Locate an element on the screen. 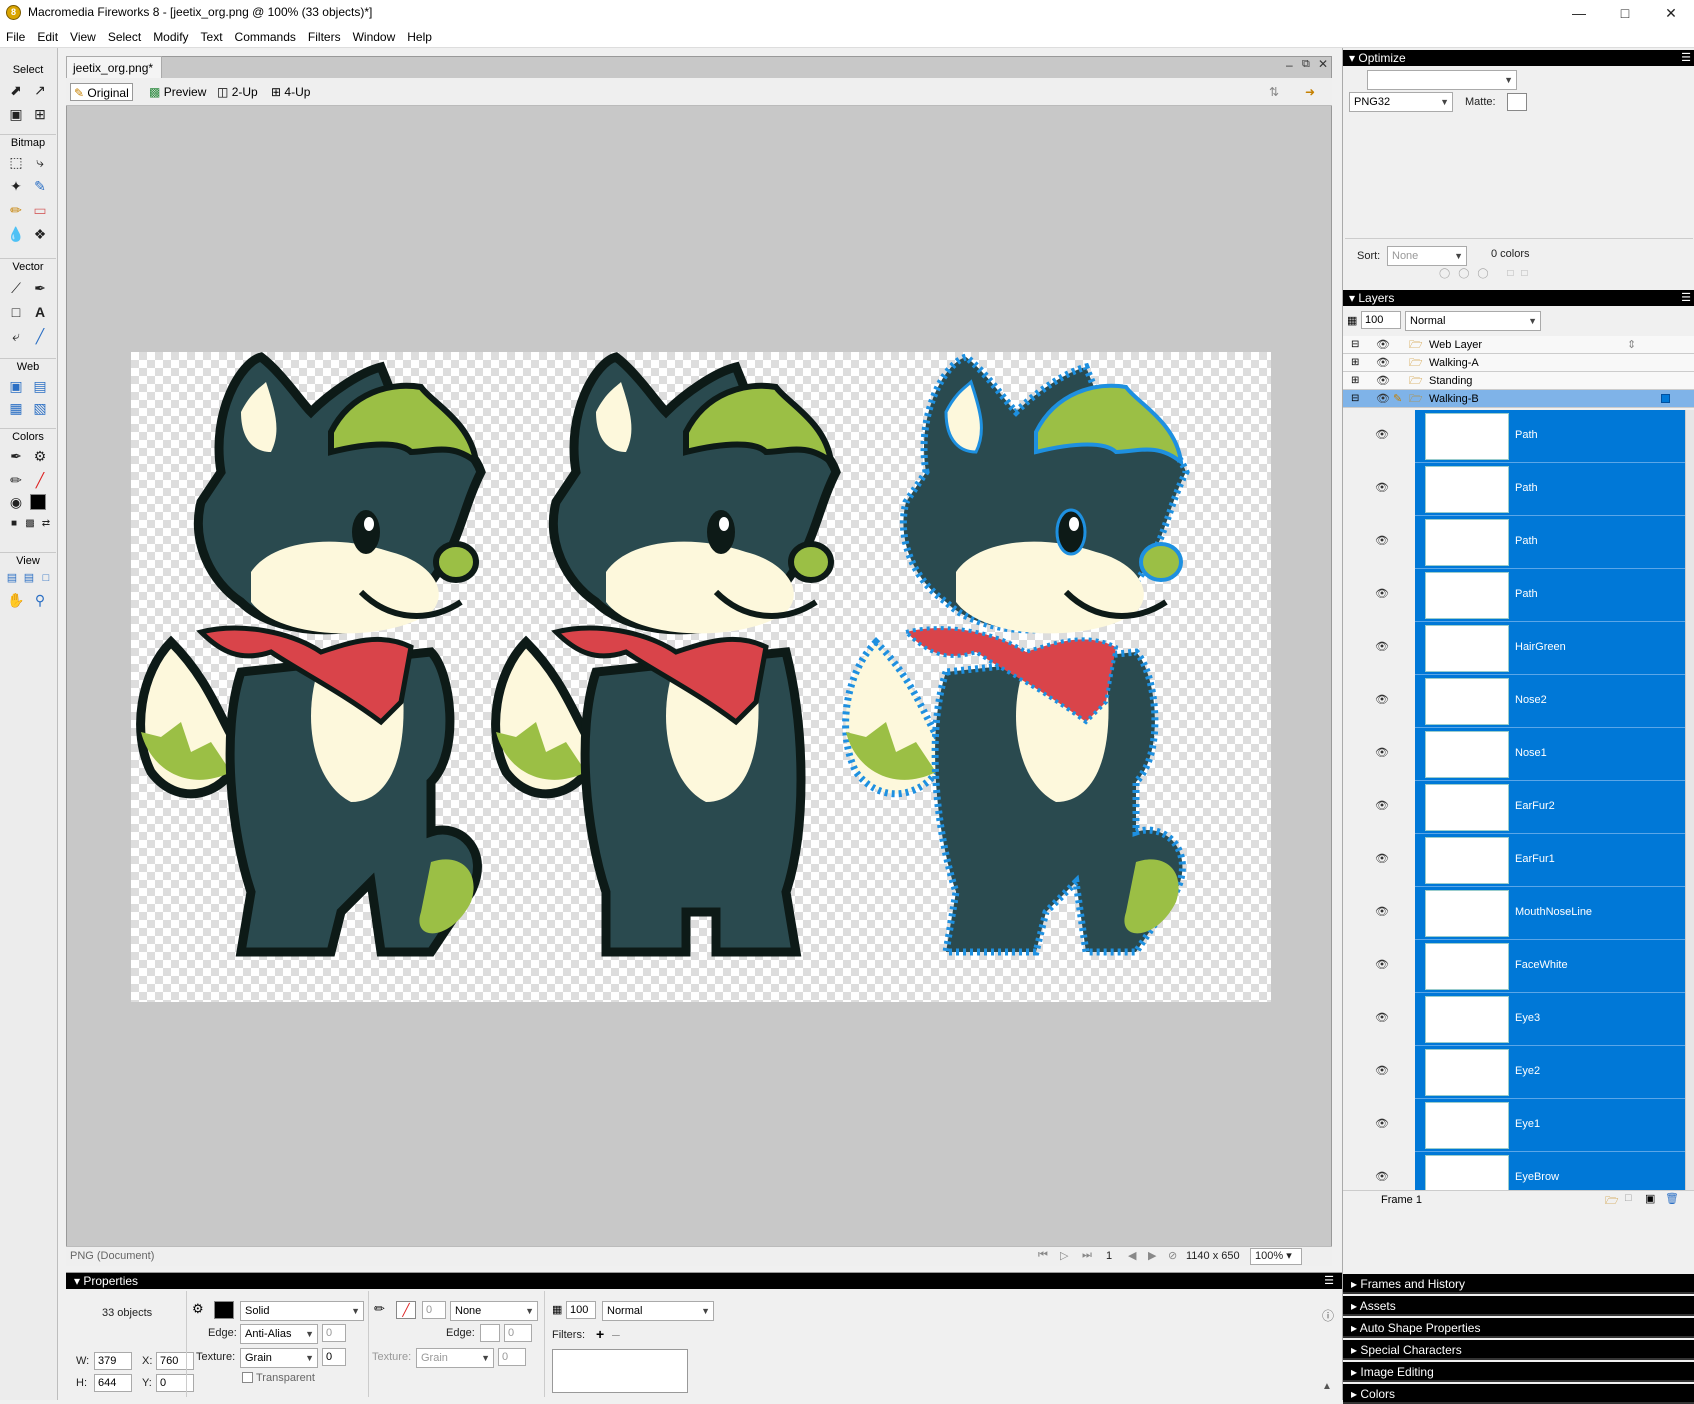 This screenshot has width=1694, height=1404. stop-icon: ⊘ is located at coordinates (1172, 1255).